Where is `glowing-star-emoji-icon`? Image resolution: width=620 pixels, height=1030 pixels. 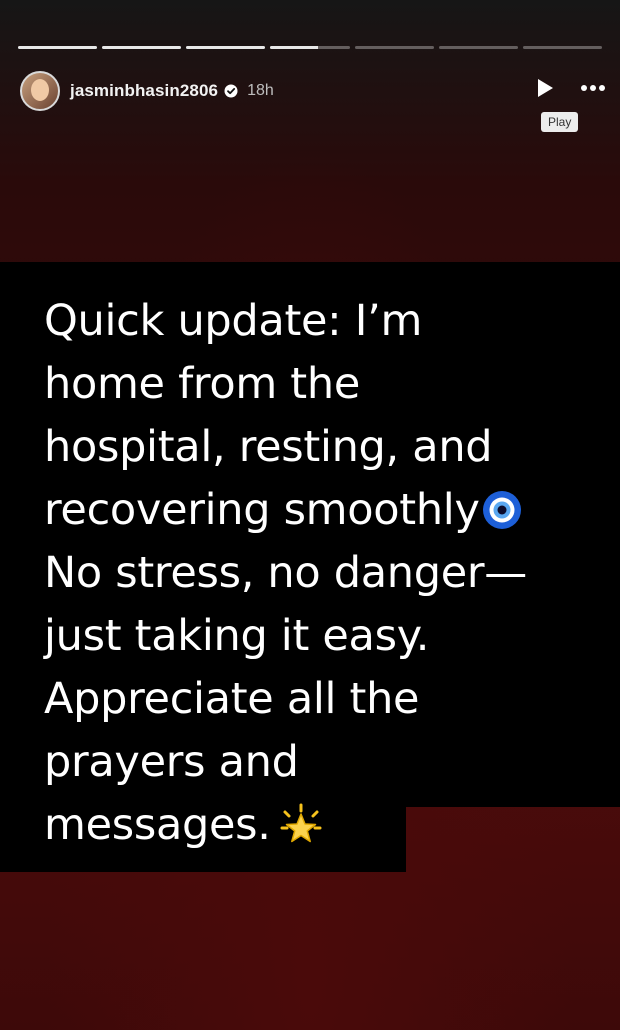 glowing-star-emoji-icon is located at coordinates (301, 823).